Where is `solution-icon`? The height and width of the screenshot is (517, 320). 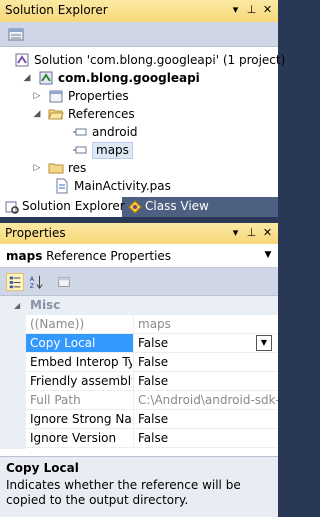
solution-icon is located at coordinates (22, 60).